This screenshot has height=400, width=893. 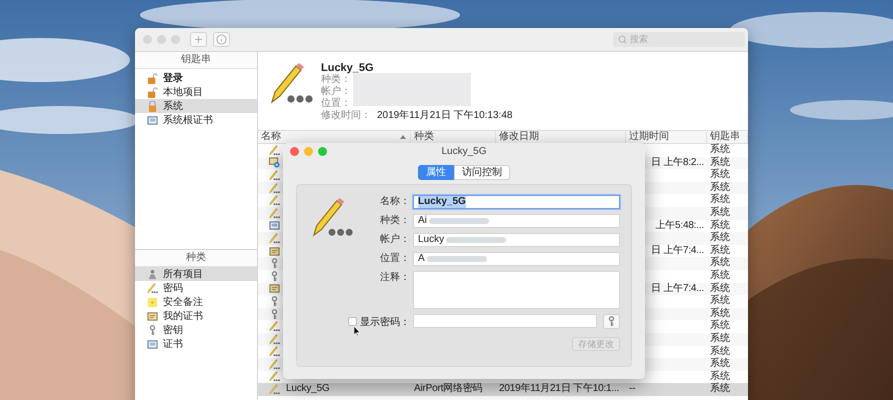 What do you see at coordinates (196, 60) in the screenshot?
I see `section-header: 钥匙串` at bounding box center [196, 60].